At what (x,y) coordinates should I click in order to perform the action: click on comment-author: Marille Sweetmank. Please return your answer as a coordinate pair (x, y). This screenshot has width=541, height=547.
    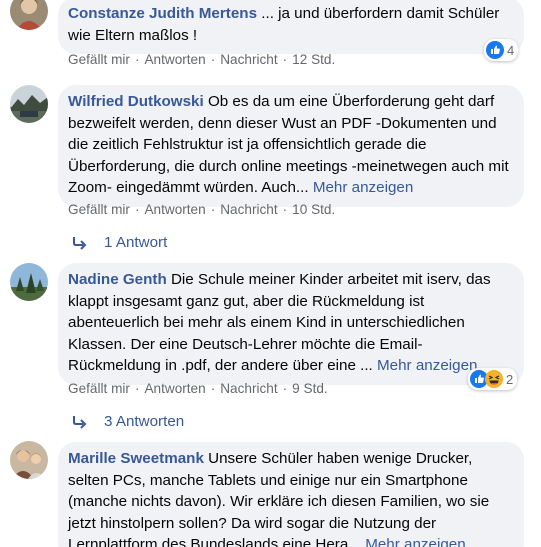
    Looking at the image, I should click on (136, 458).